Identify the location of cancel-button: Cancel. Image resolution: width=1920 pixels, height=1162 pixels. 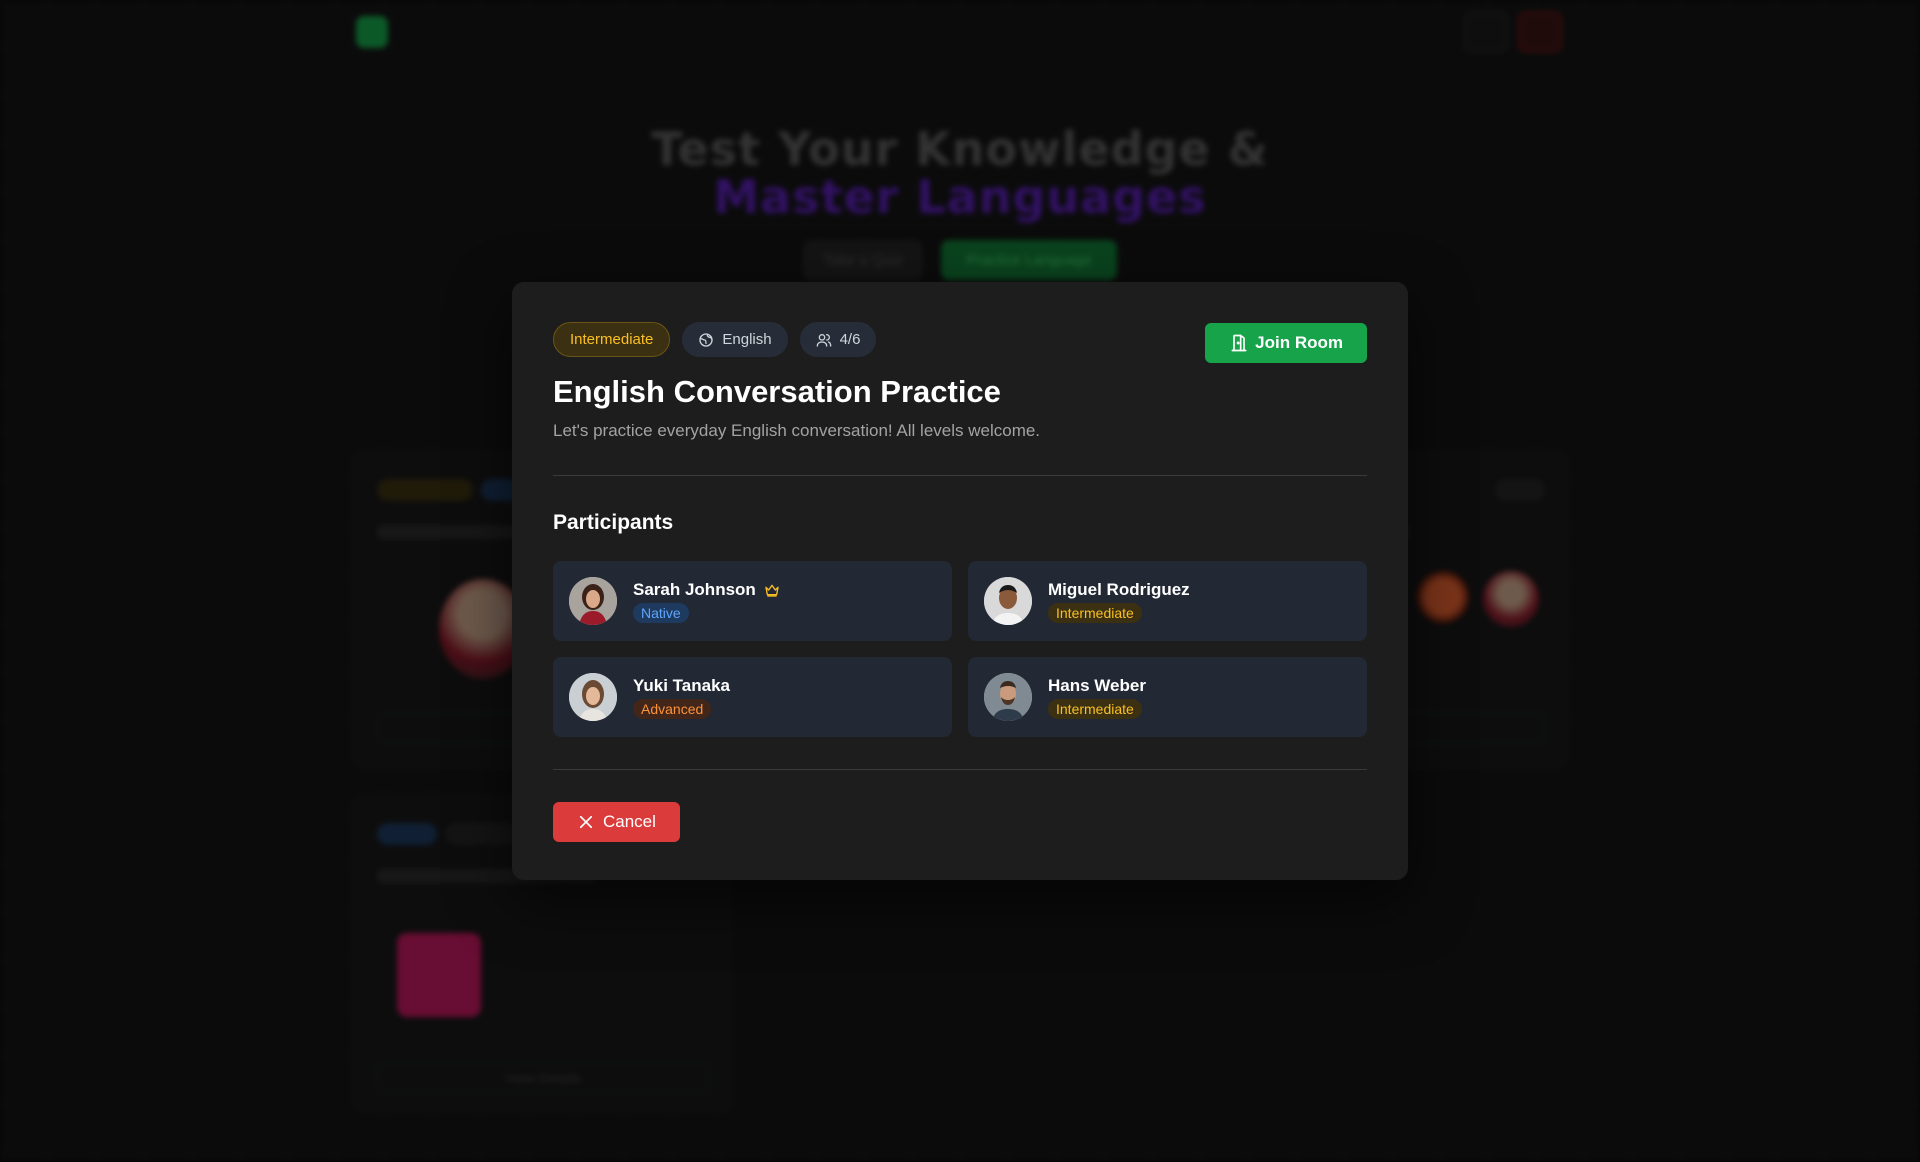
(616, 822).